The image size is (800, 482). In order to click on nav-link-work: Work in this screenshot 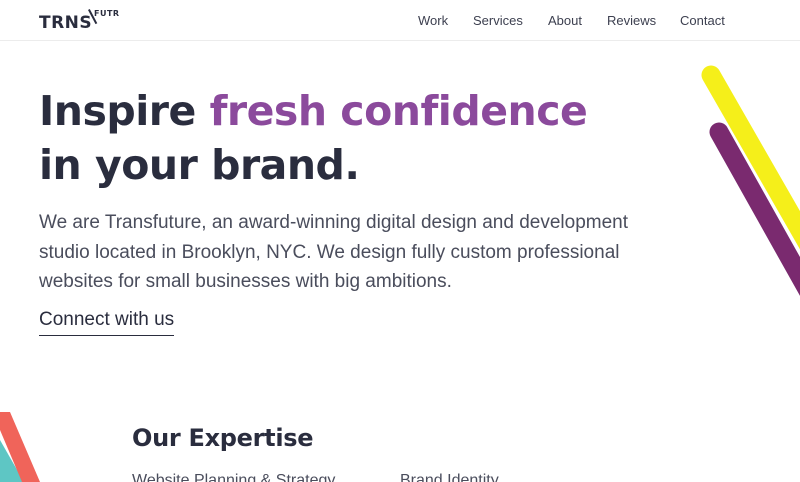, I will do `click(433, 20)`.